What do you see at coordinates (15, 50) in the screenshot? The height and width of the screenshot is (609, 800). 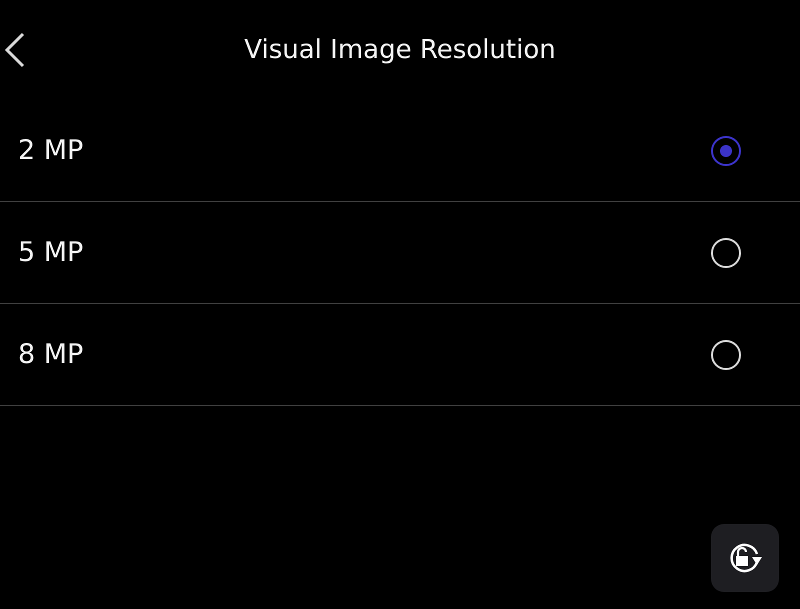 I see `back-button` at bounding box center [15, 50].